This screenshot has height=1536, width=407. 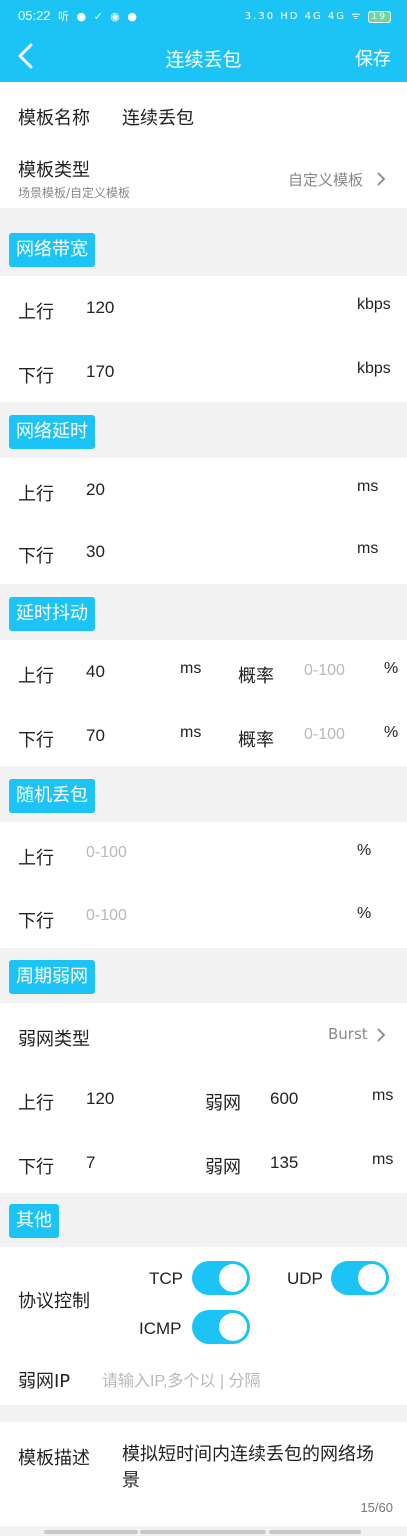 What do you see at coordinates (54, 170) in the screenshot?
I see `template-type-label: 模板类型` at bounding box center [54, 170].